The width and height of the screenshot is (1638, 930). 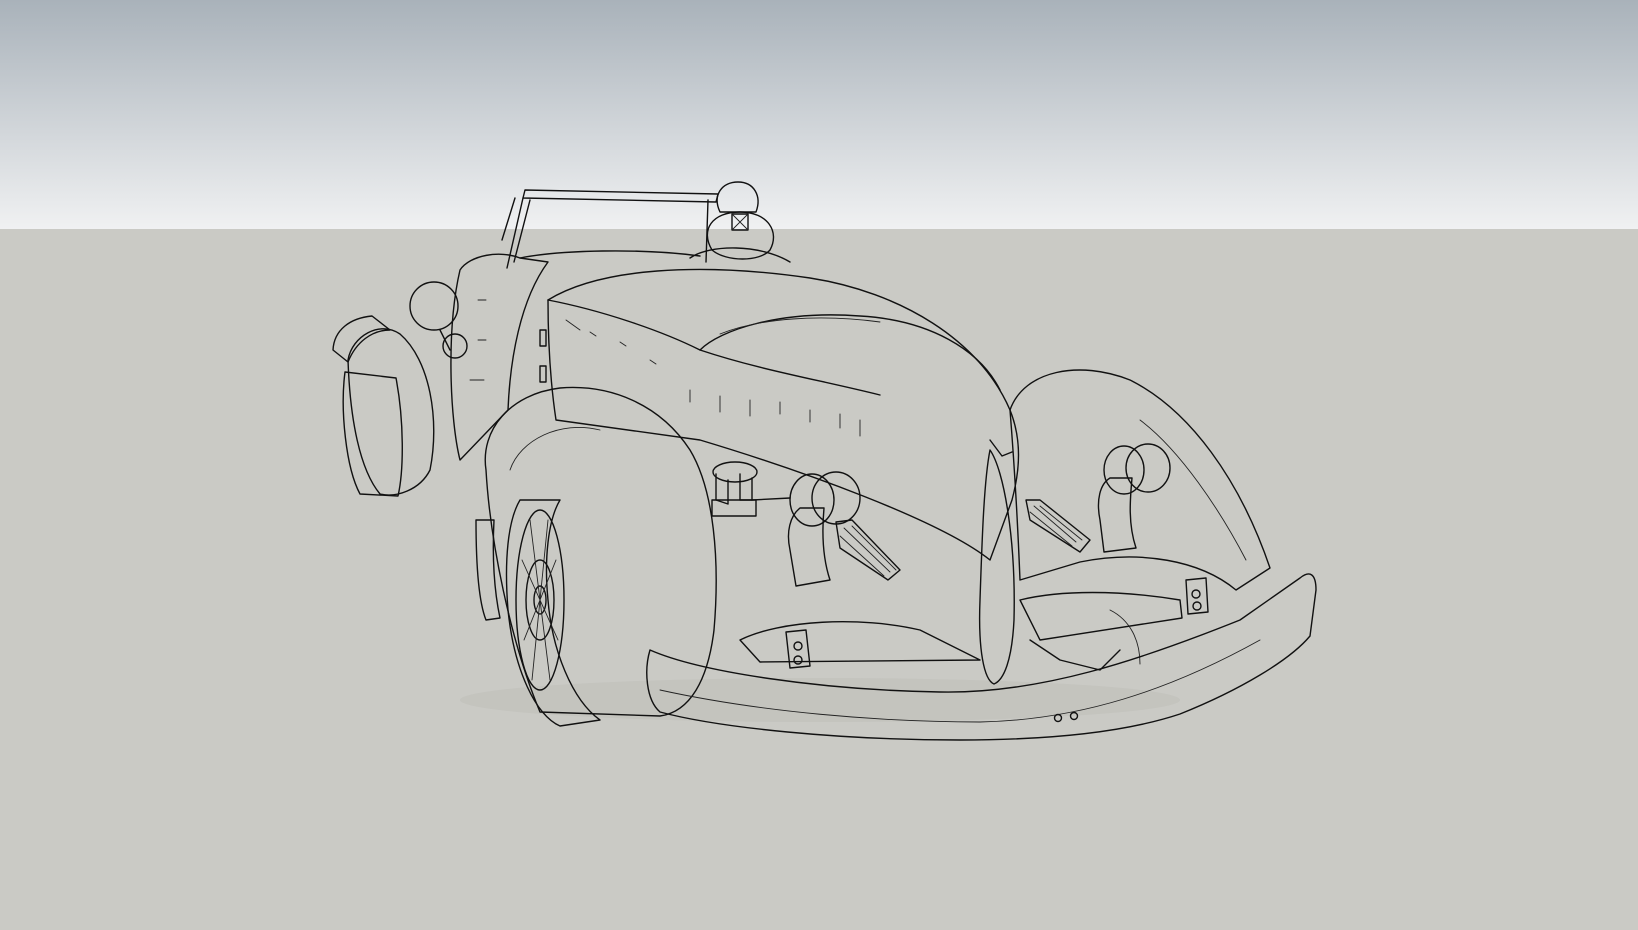 I want to click on right-hood-vent, so click(x=1058, y=526).